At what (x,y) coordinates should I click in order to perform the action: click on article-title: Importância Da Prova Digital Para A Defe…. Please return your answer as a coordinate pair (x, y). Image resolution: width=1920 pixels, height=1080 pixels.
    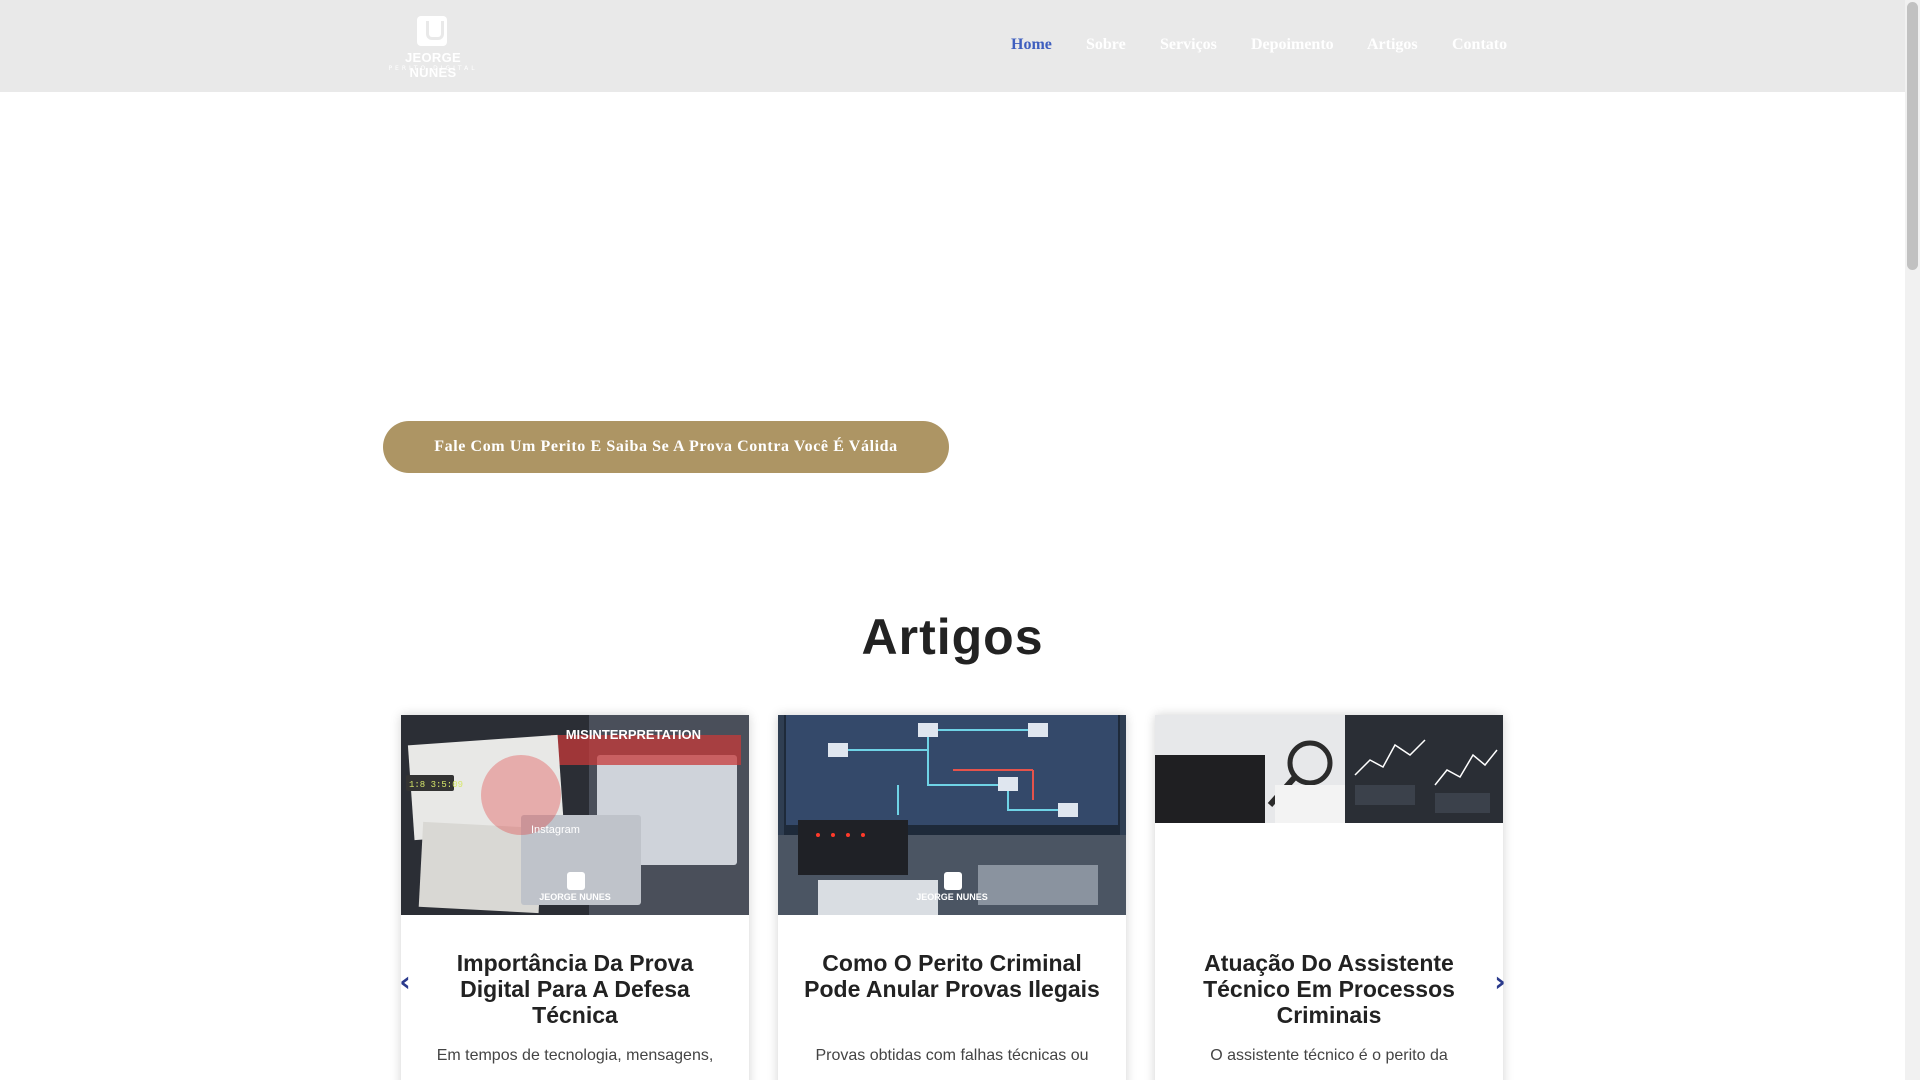
    Looking at the image, I should click on (575, 989).